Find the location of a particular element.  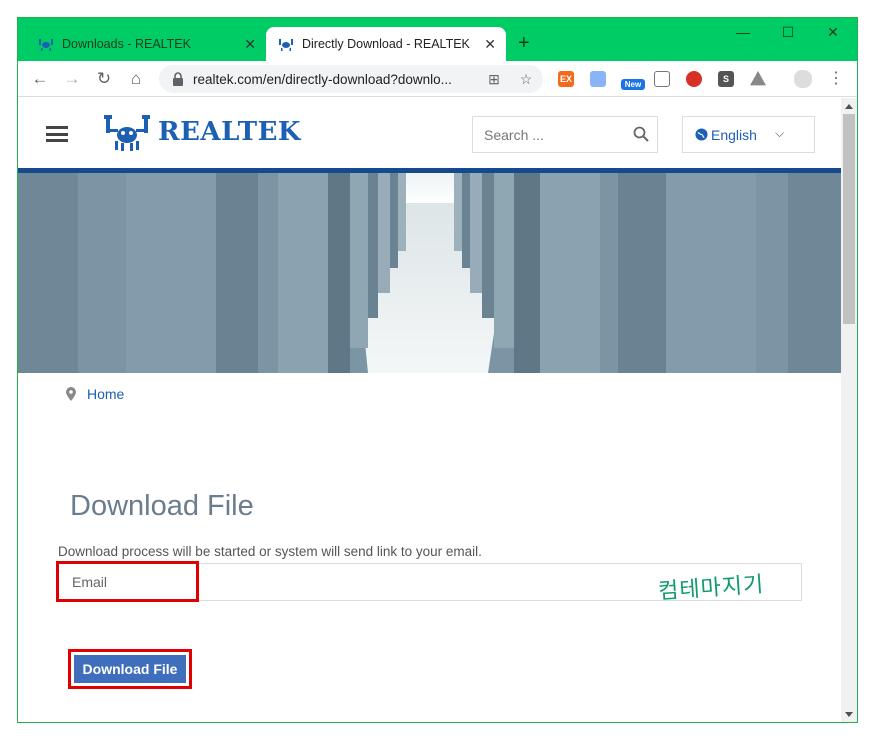

scrollbar-thumb is located at coordinates (849, 219).